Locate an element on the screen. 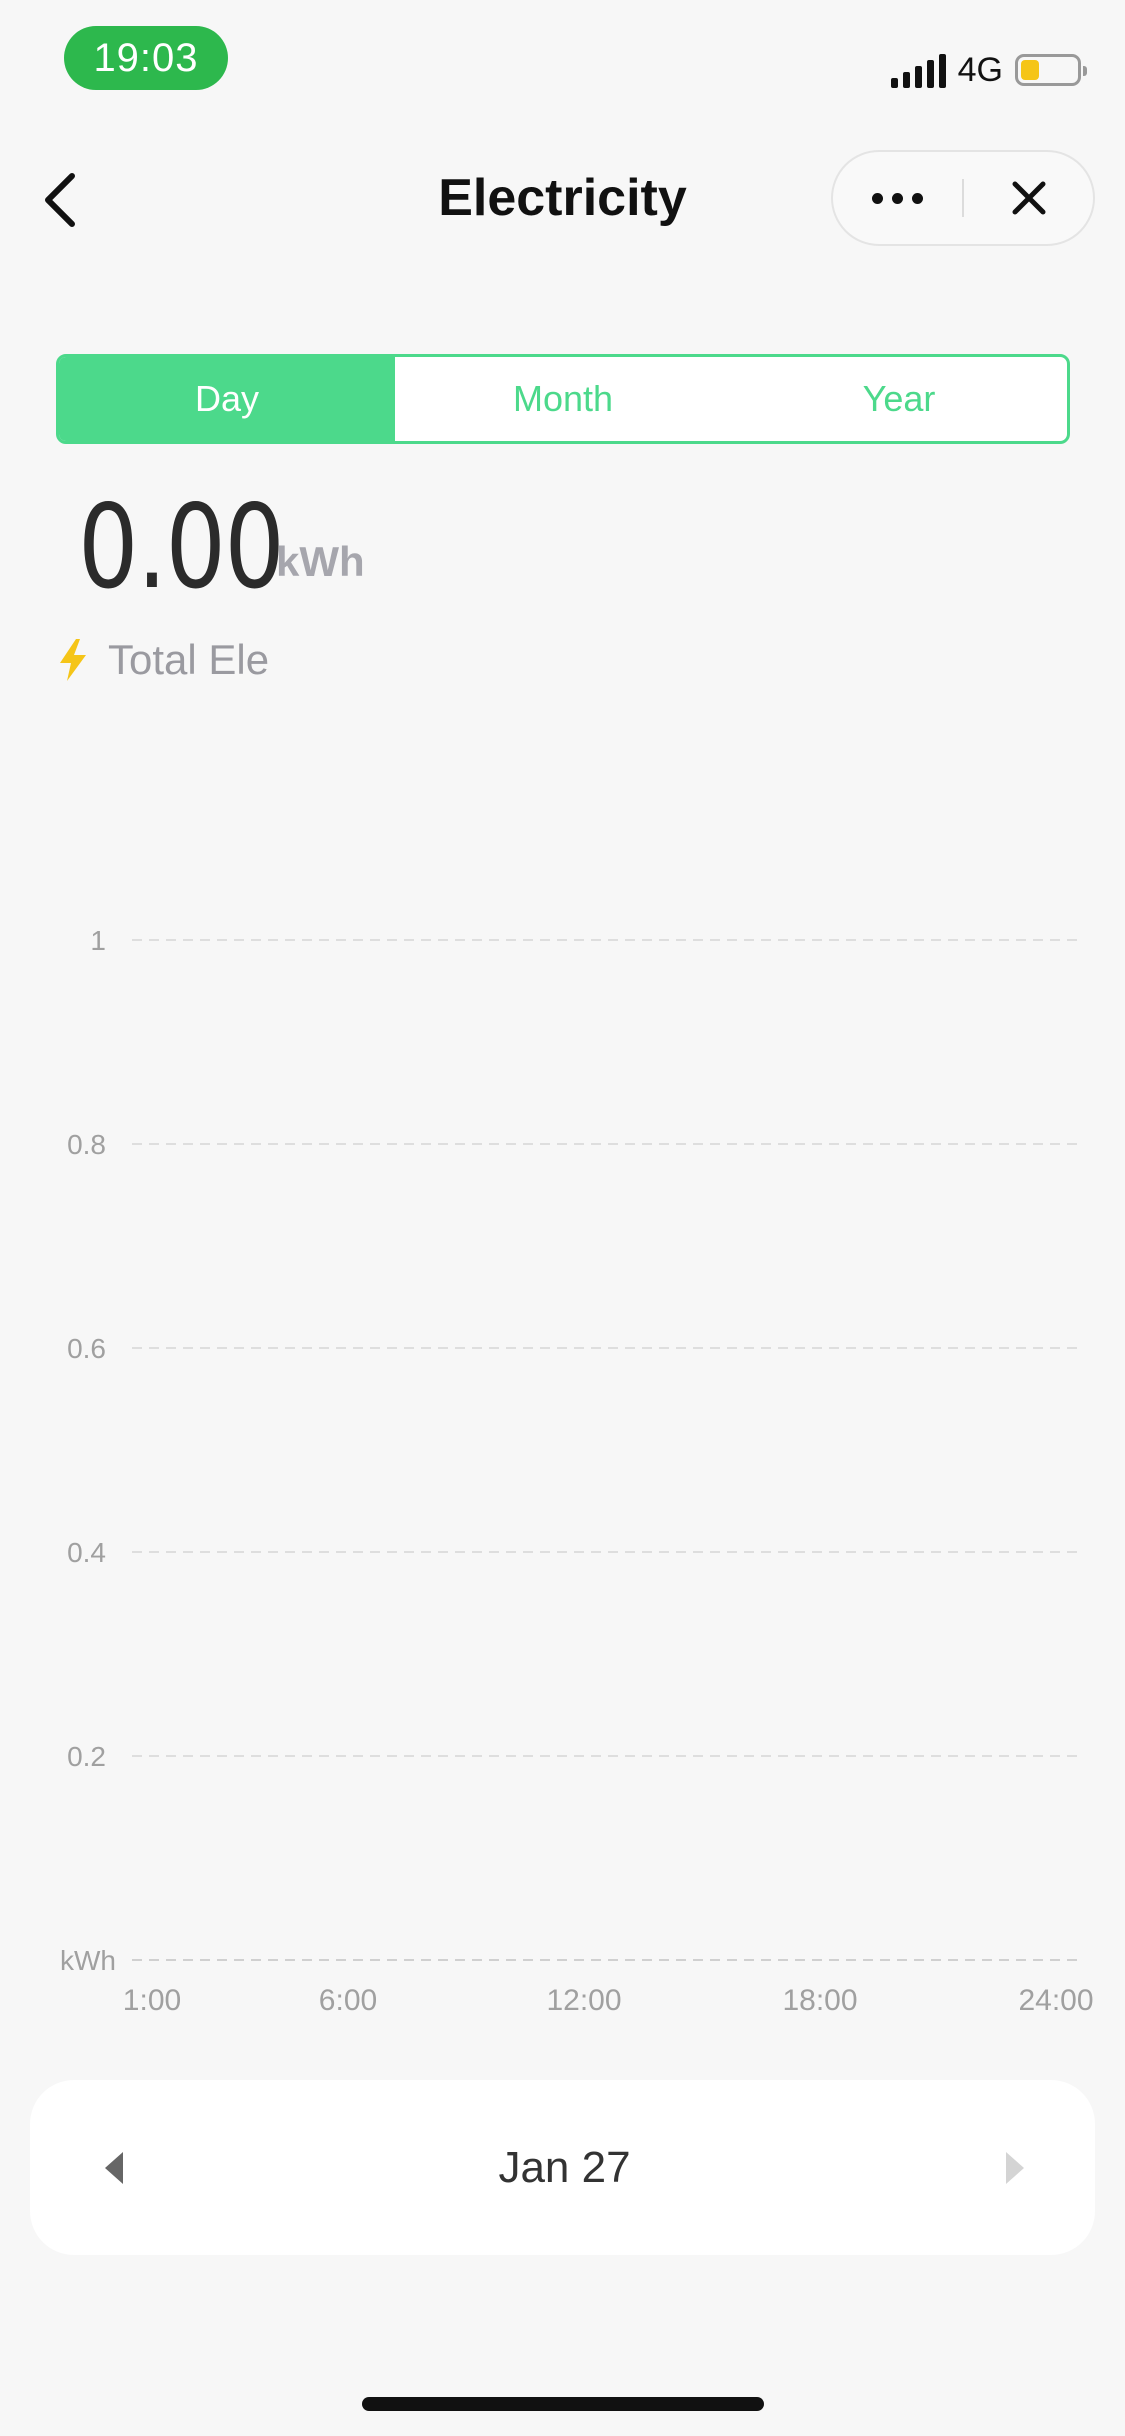 This screenshot has width=1125, height=2436. caret-left-icon is located at coordinates (114, 2167).